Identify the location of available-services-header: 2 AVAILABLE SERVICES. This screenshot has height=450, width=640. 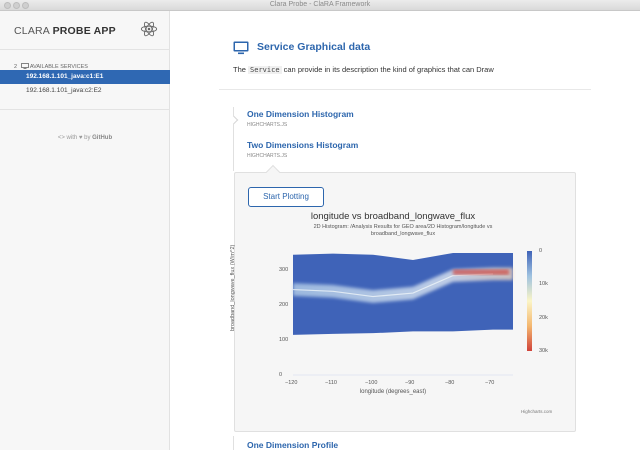
(51, 66).